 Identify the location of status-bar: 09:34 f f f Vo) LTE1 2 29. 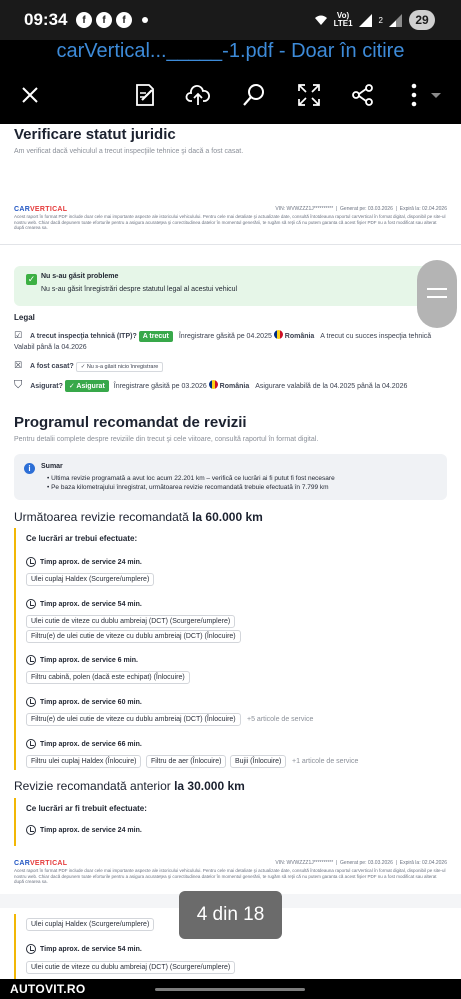
(230, 20).